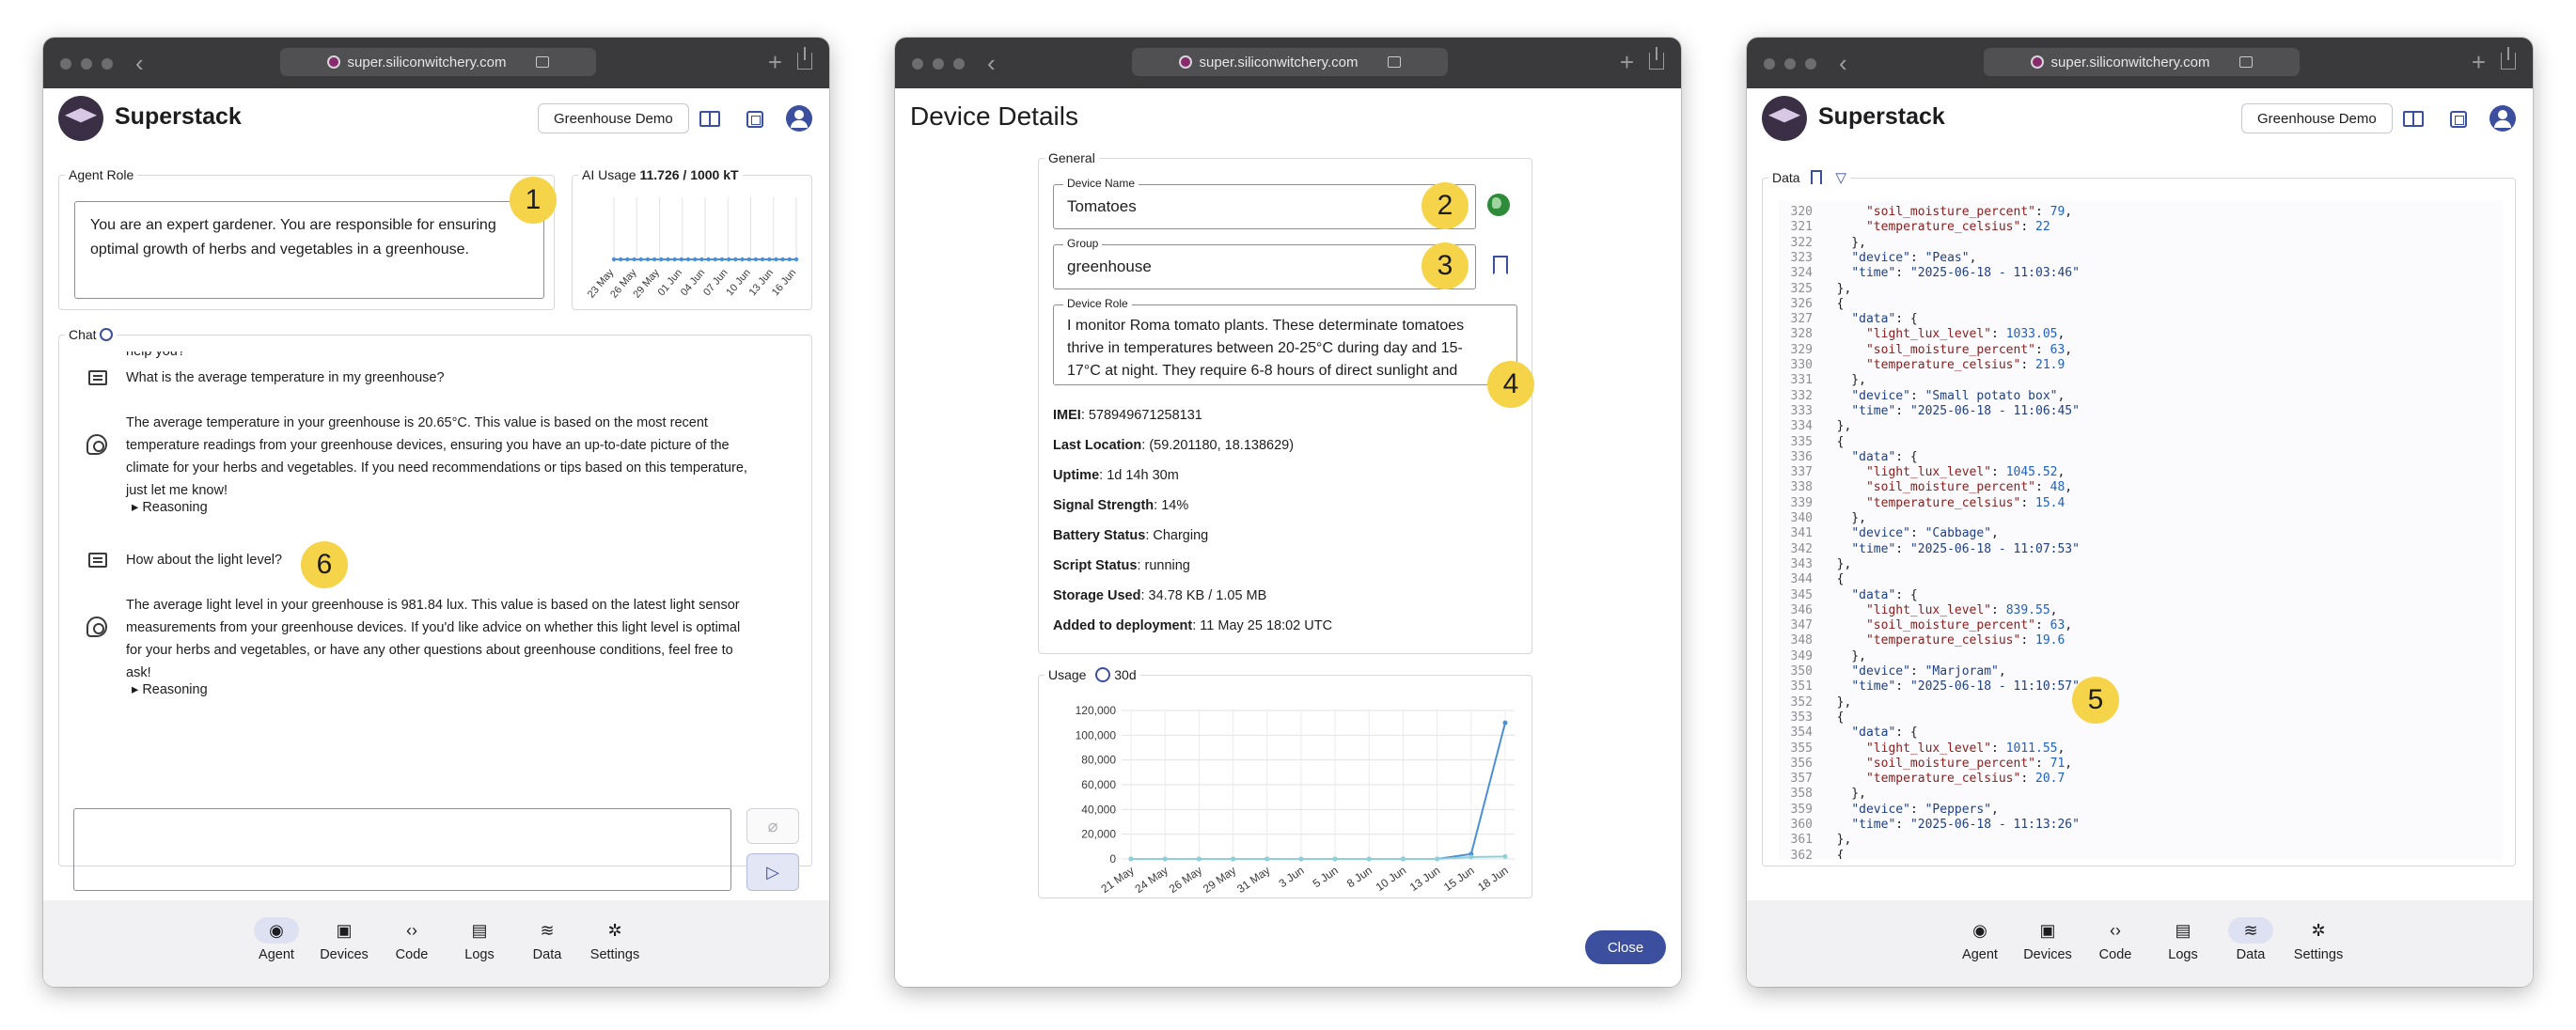 Image resolution: width=2576 pixels, height=1030 pixels. I want to click on chat-input, so click(402, 849).